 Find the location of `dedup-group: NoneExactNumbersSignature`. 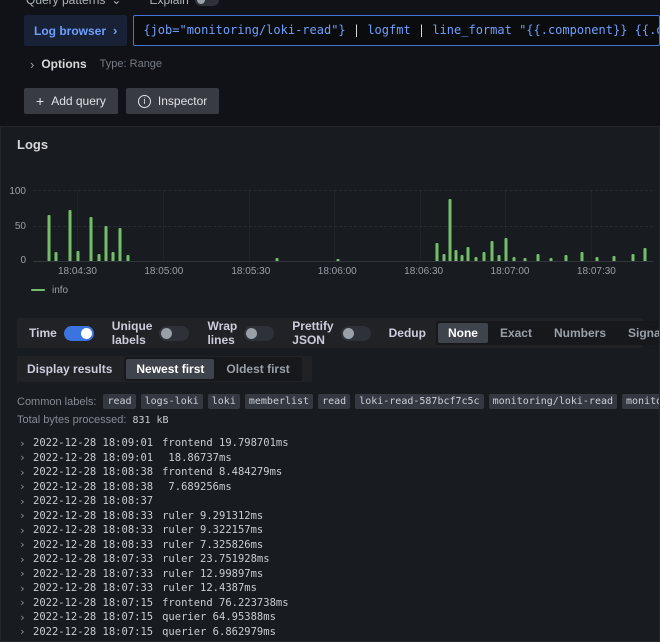

dedup-group: NoneExactNumbersSignature is located at coordinates (547, 333).